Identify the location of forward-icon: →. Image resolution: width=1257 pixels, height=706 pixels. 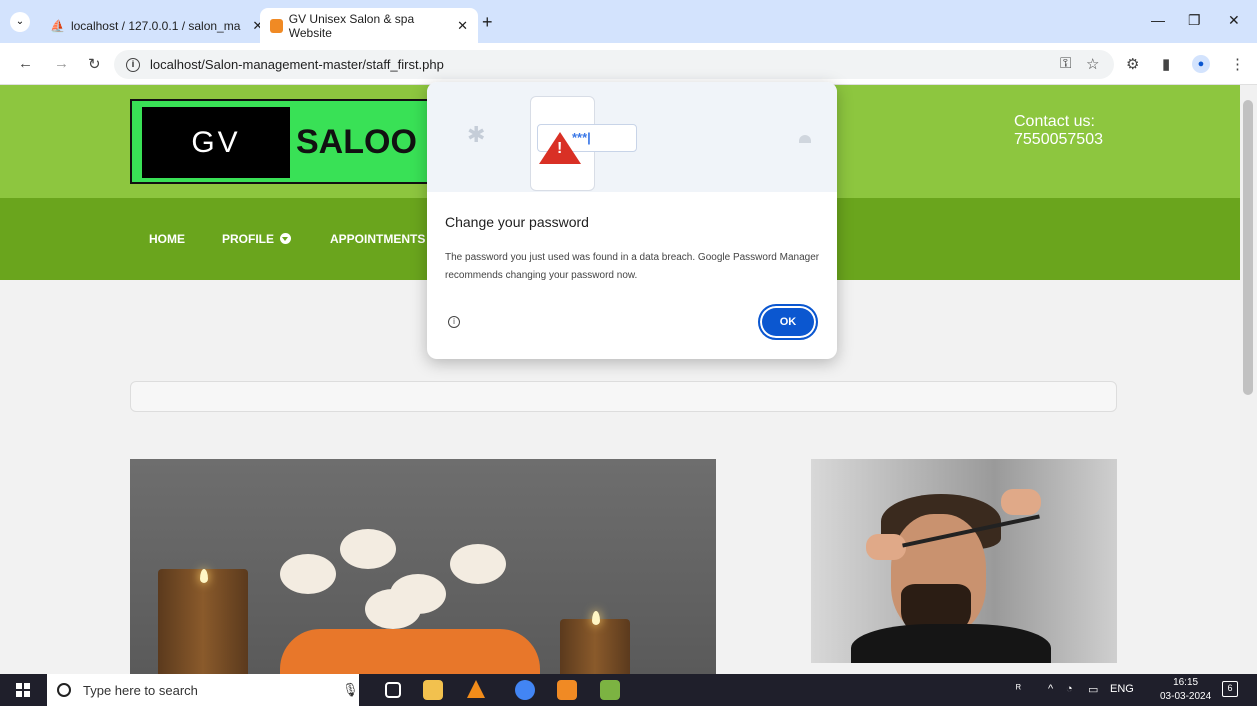
(61, 63).